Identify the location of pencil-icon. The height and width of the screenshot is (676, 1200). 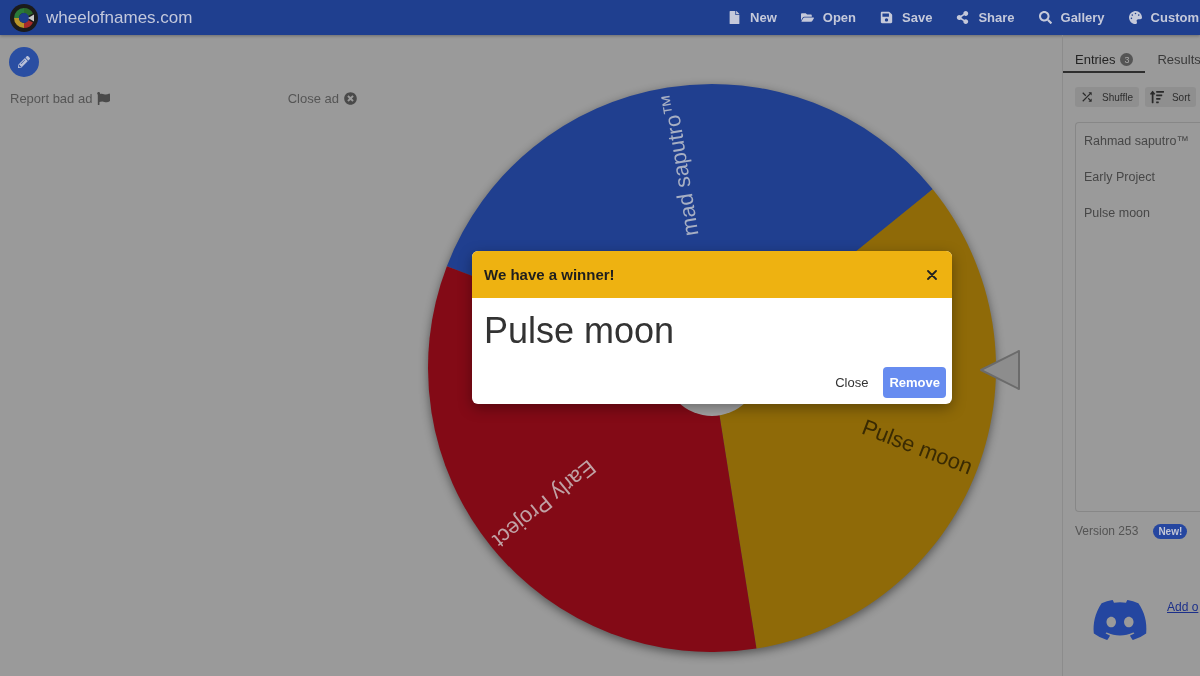
(24, 62).